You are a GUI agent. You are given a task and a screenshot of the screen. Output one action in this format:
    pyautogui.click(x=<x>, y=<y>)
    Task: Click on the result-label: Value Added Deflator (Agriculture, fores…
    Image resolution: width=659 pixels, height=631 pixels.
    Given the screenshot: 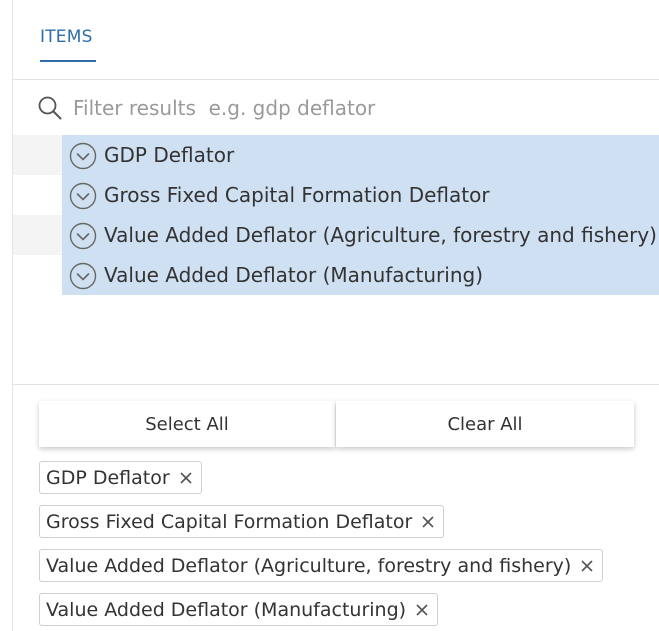 What is the action you would take?
    pyautogui.click(x=380, y=235)
    